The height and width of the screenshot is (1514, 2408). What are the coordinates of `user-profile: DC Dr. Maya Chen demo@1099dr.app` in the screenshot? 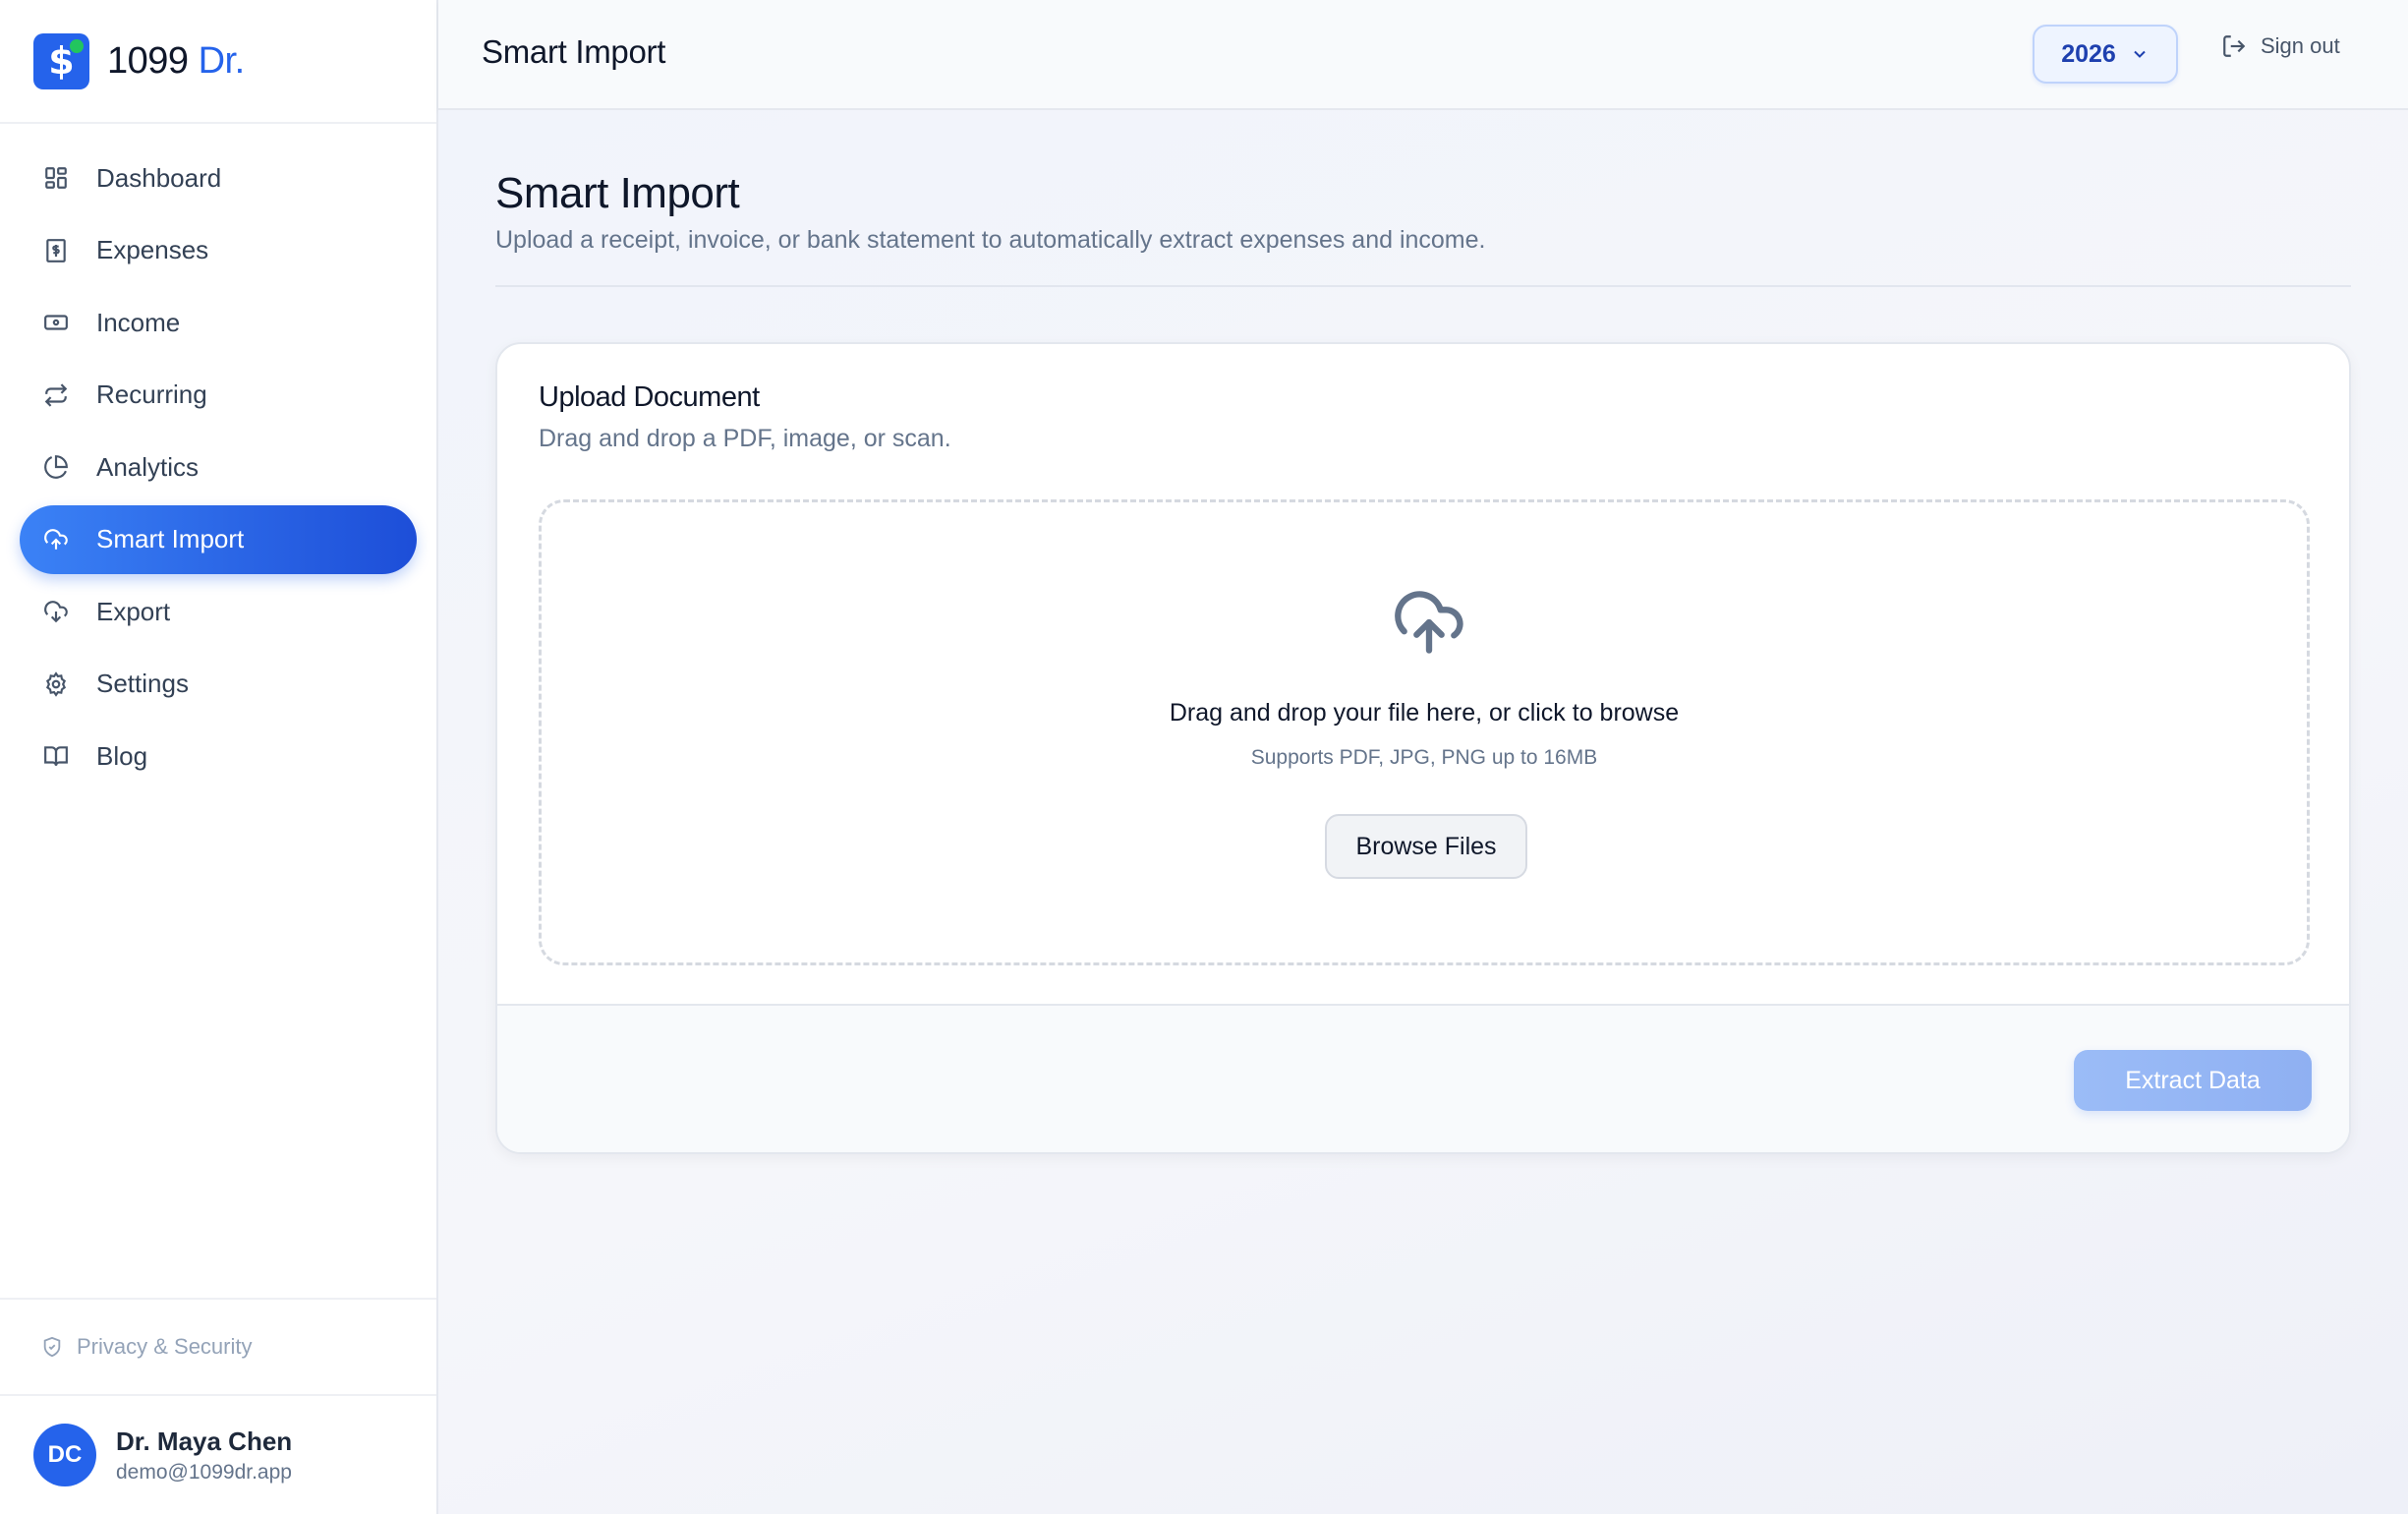 It's located at (218, 1454).